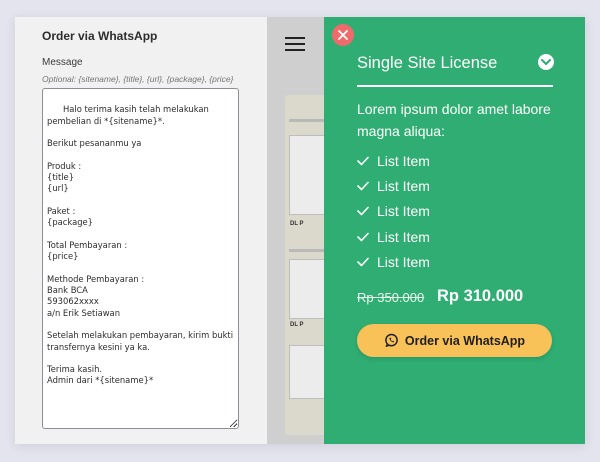 The image size is (600, 462). I want to click on hamburger-icon, so click(295, 44).